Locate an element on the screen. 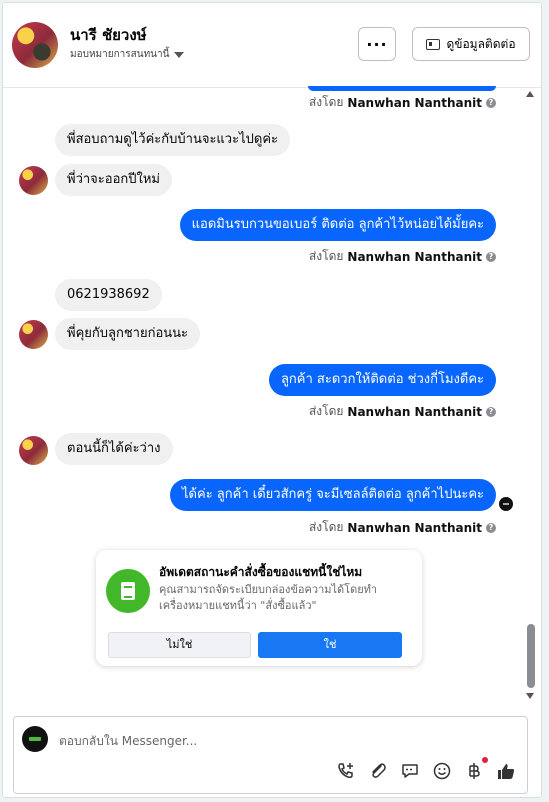 This screenshot has width=549, height=802. scroll-down-arrow is located at coordinates (530, 696).